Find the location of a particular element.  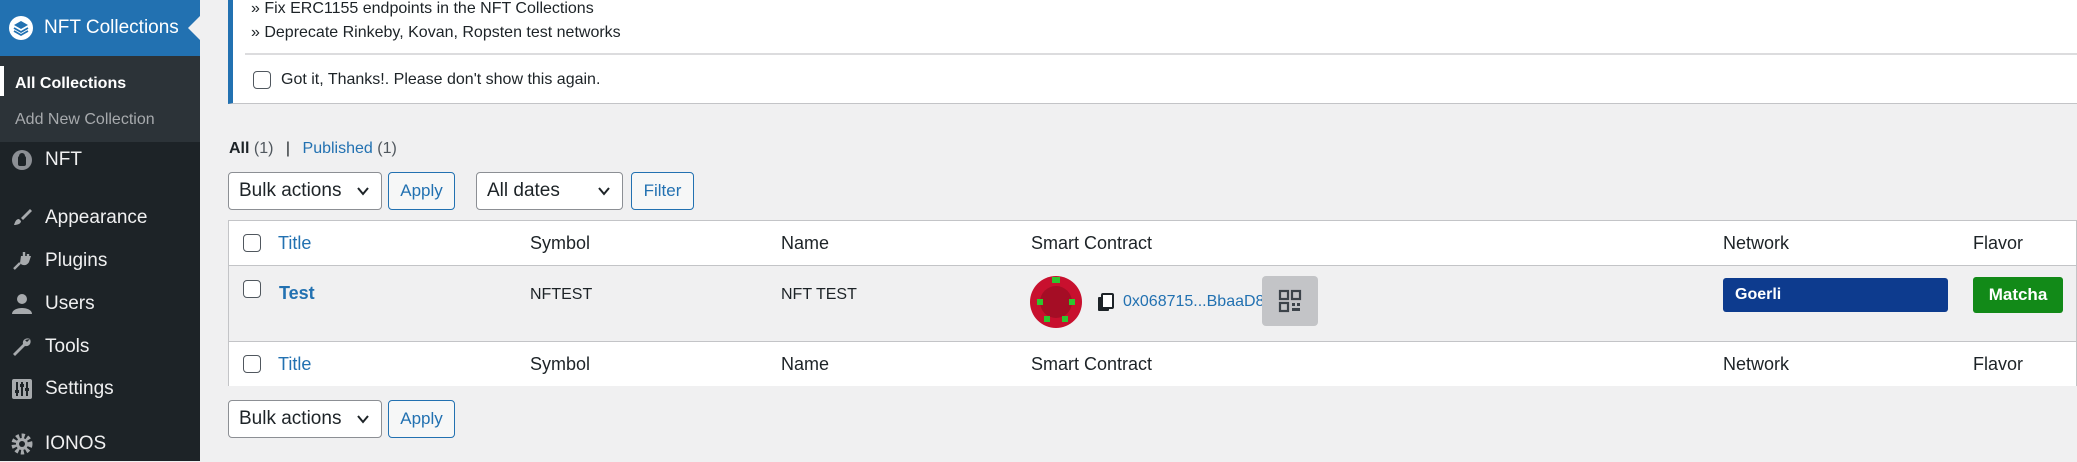

collection-name: NFT TEST is located at coordinates (819, 294).